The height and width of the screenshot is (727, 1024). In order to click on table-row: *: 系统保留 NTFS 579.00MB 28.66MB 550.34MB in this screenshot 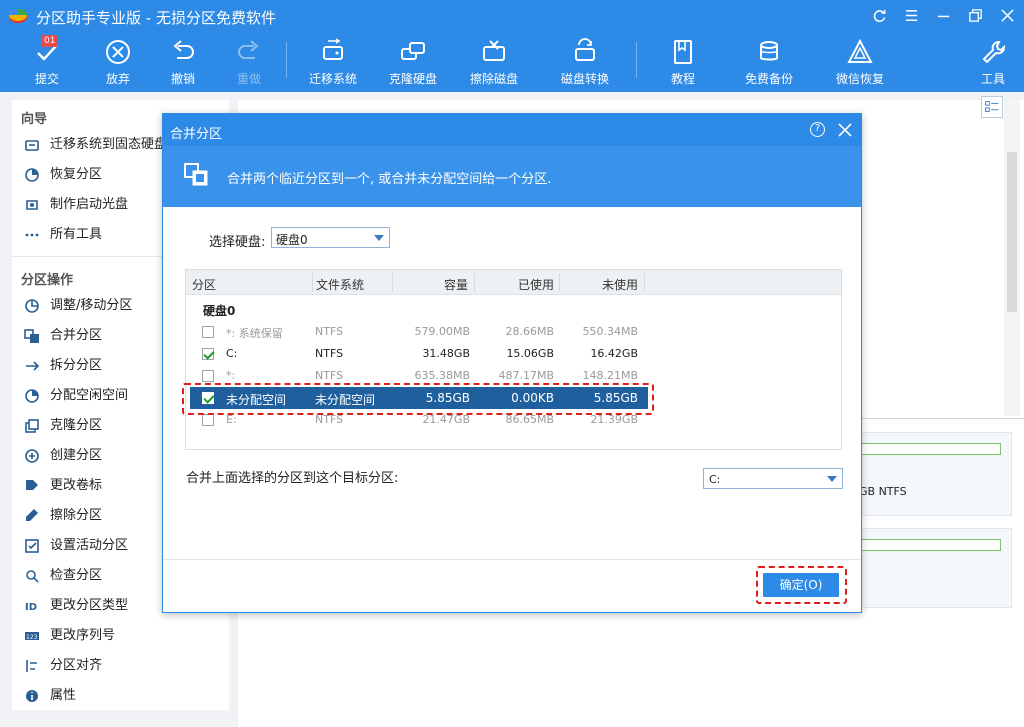, I will do `click(419, 332)`.